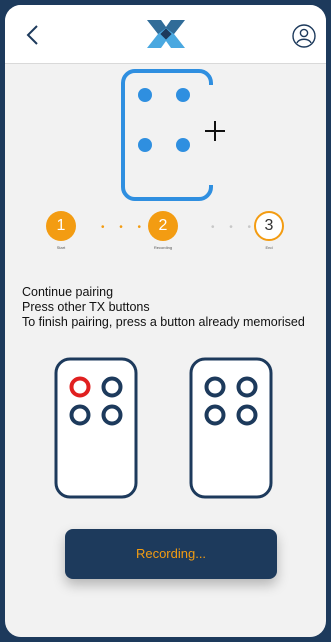 This screenshot has height=642, width=331. I want to click on app-header, so click(165, 34).